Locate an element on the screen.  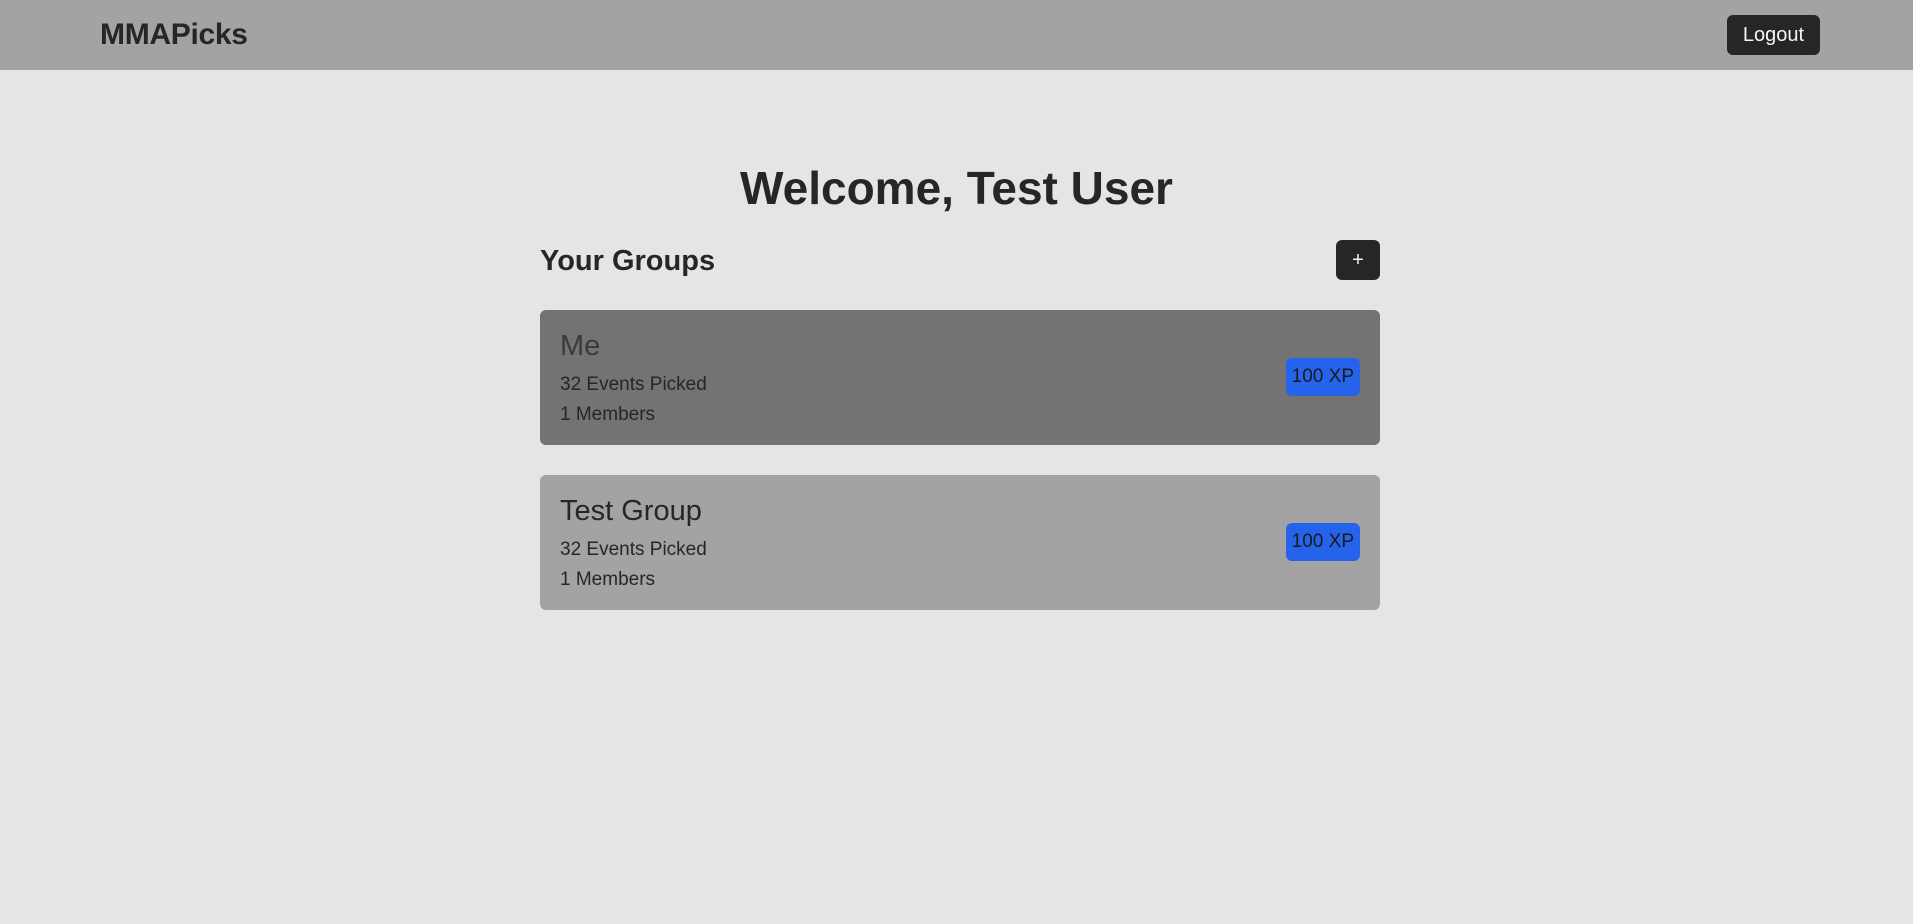
brand-logo: MMAPicks is located at coordinates (174, 35).